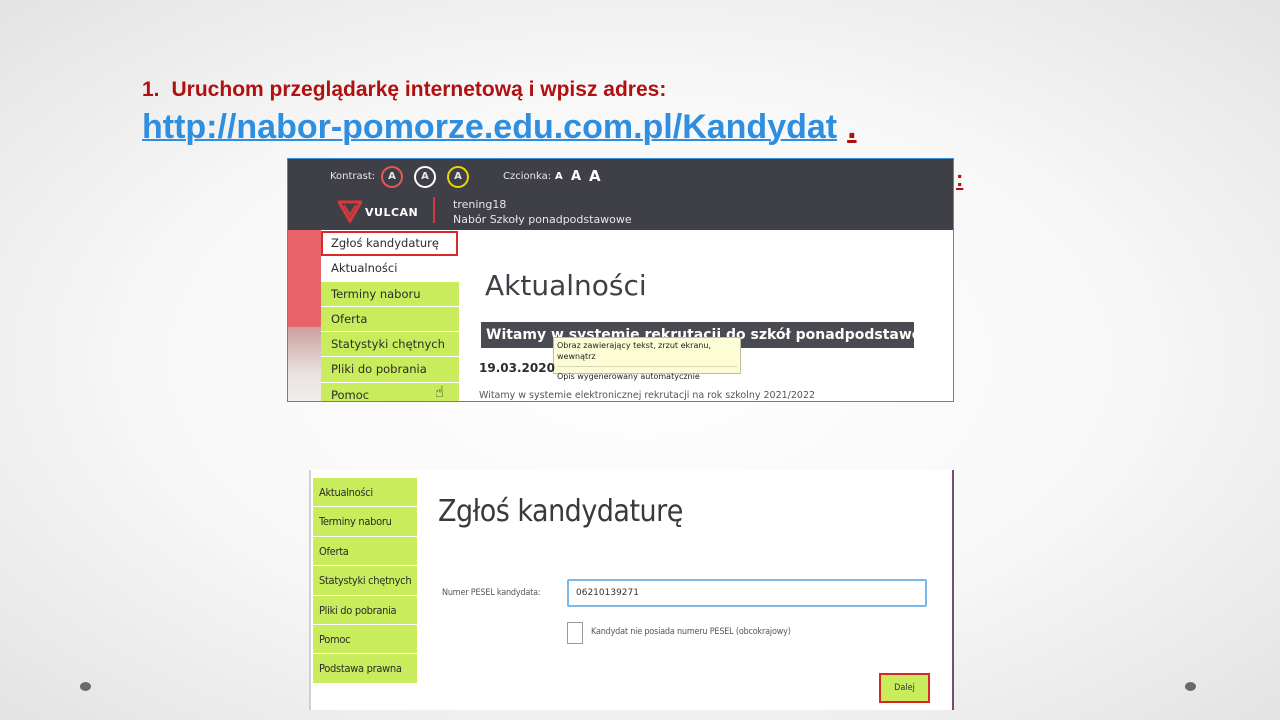 The image size is (1280, 720). What do you see at coordinates (1190, 686) in the screenshot?
I see `slide-nav-next-dot` at bounding box center [1190, 686].